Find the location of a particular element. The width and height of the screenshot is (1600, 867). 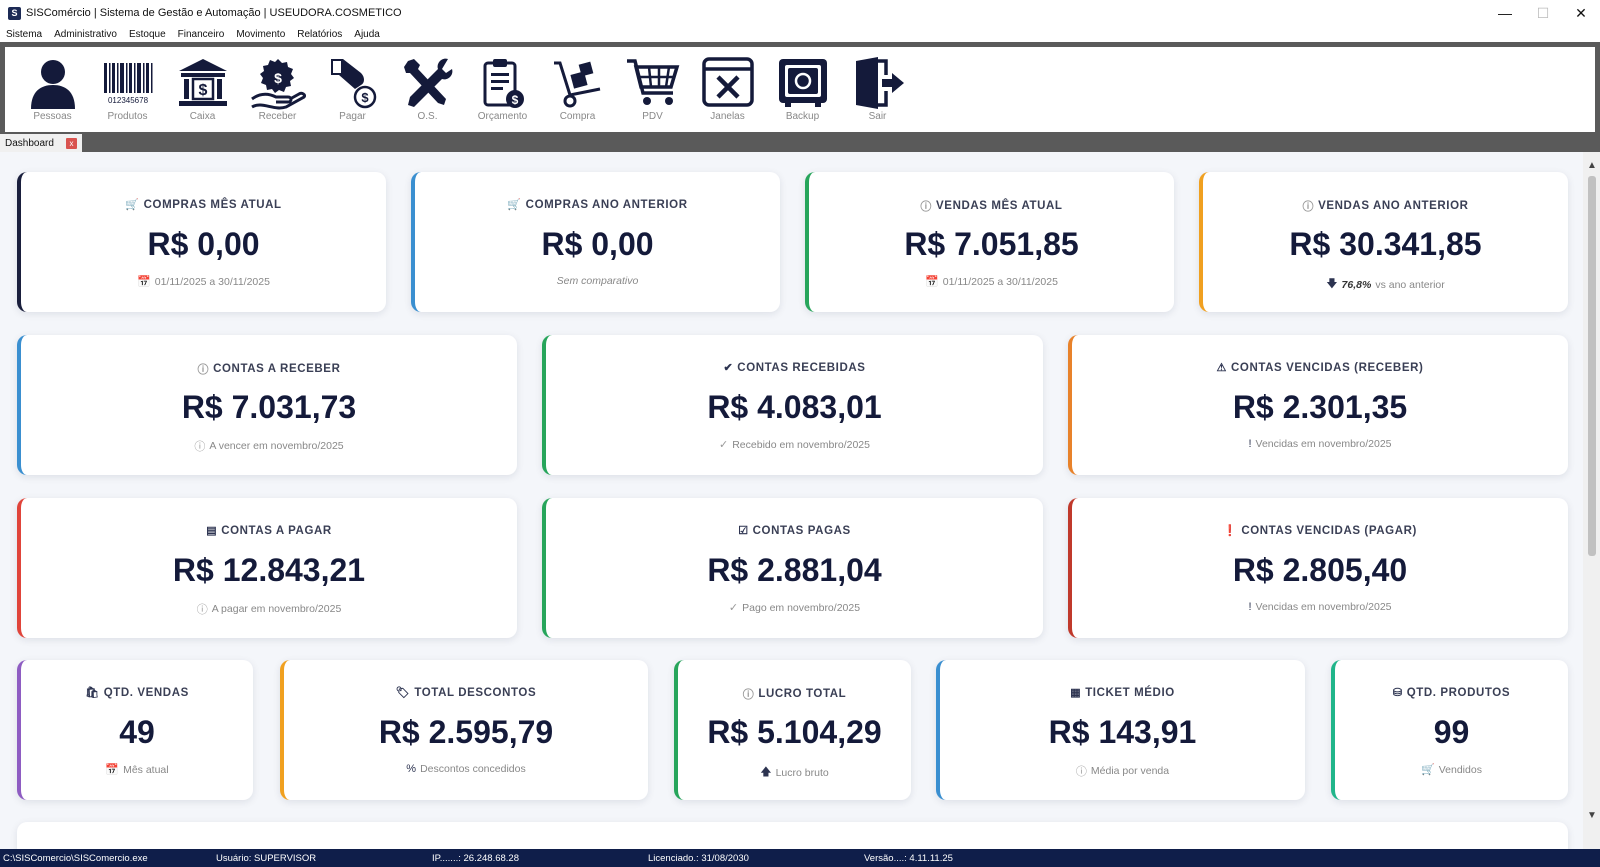

card-value: R$ 0,00 is located at coordinates (203, 244).